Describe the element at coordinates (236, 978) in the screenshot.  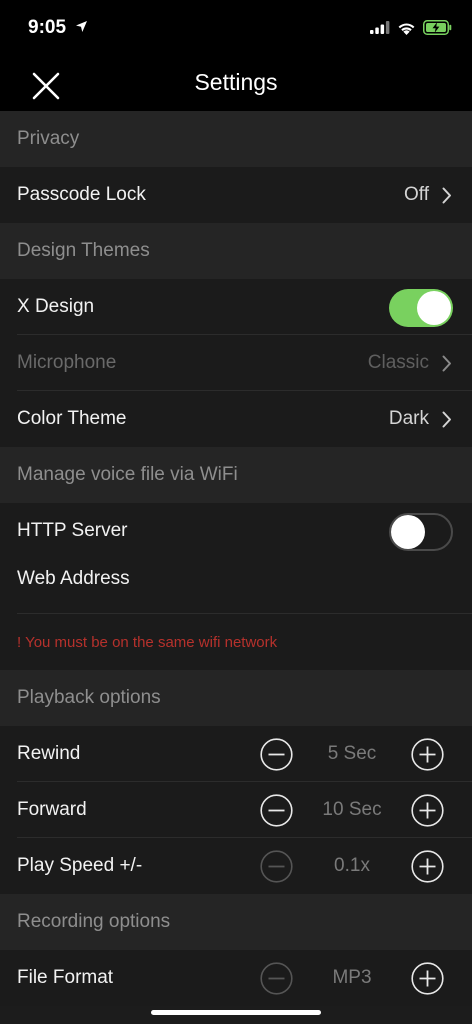
I see `file-format-row: File Format MP3` at that location.